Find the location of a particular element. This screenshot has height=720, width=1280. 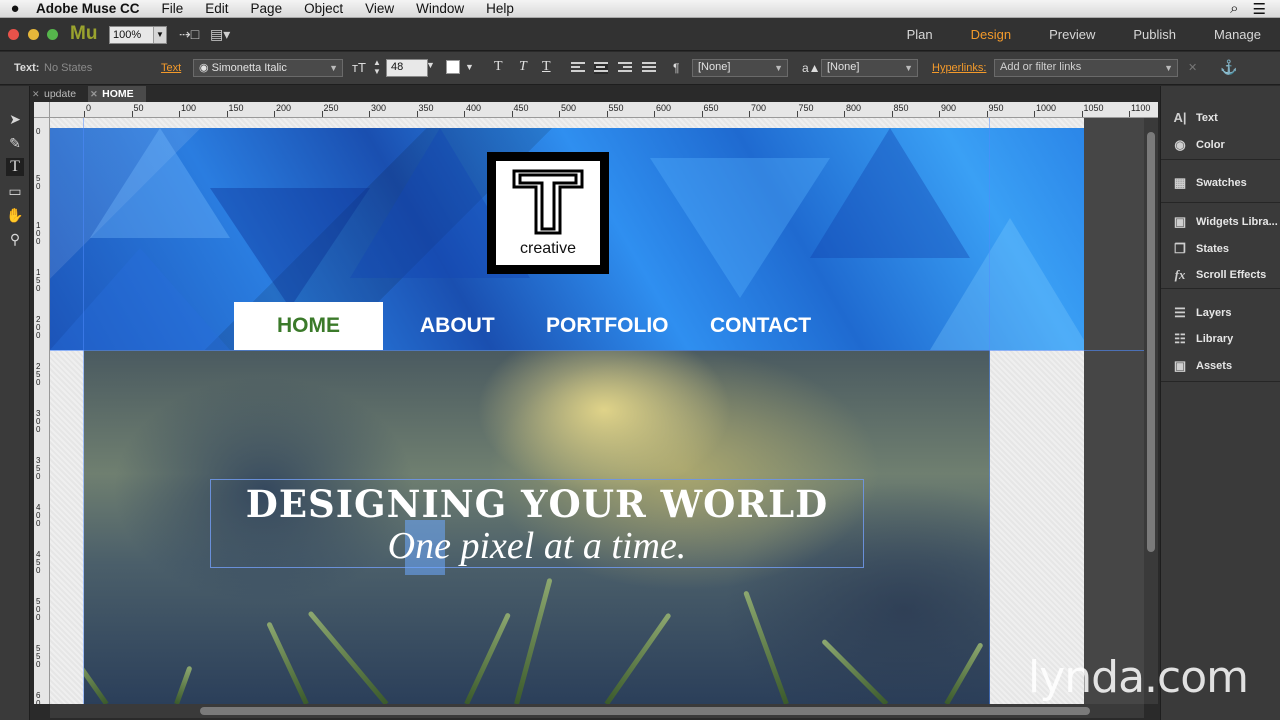

rectangle-tool-icon: ▭ is located at coordinates (15, 191).